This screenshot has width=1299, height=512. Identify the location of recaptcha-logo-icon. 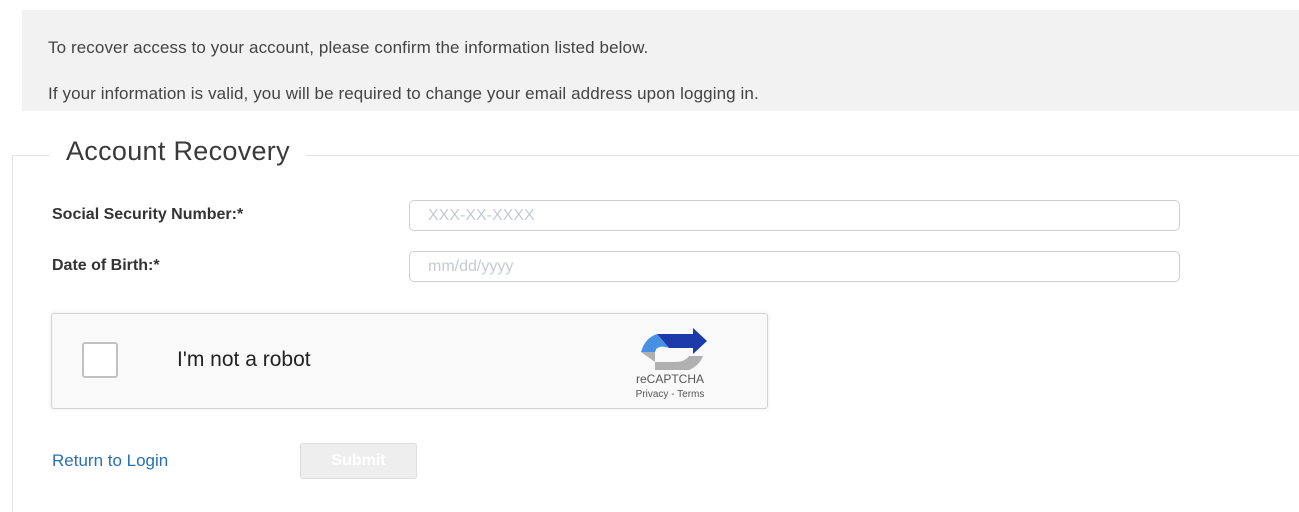
(674, 349).